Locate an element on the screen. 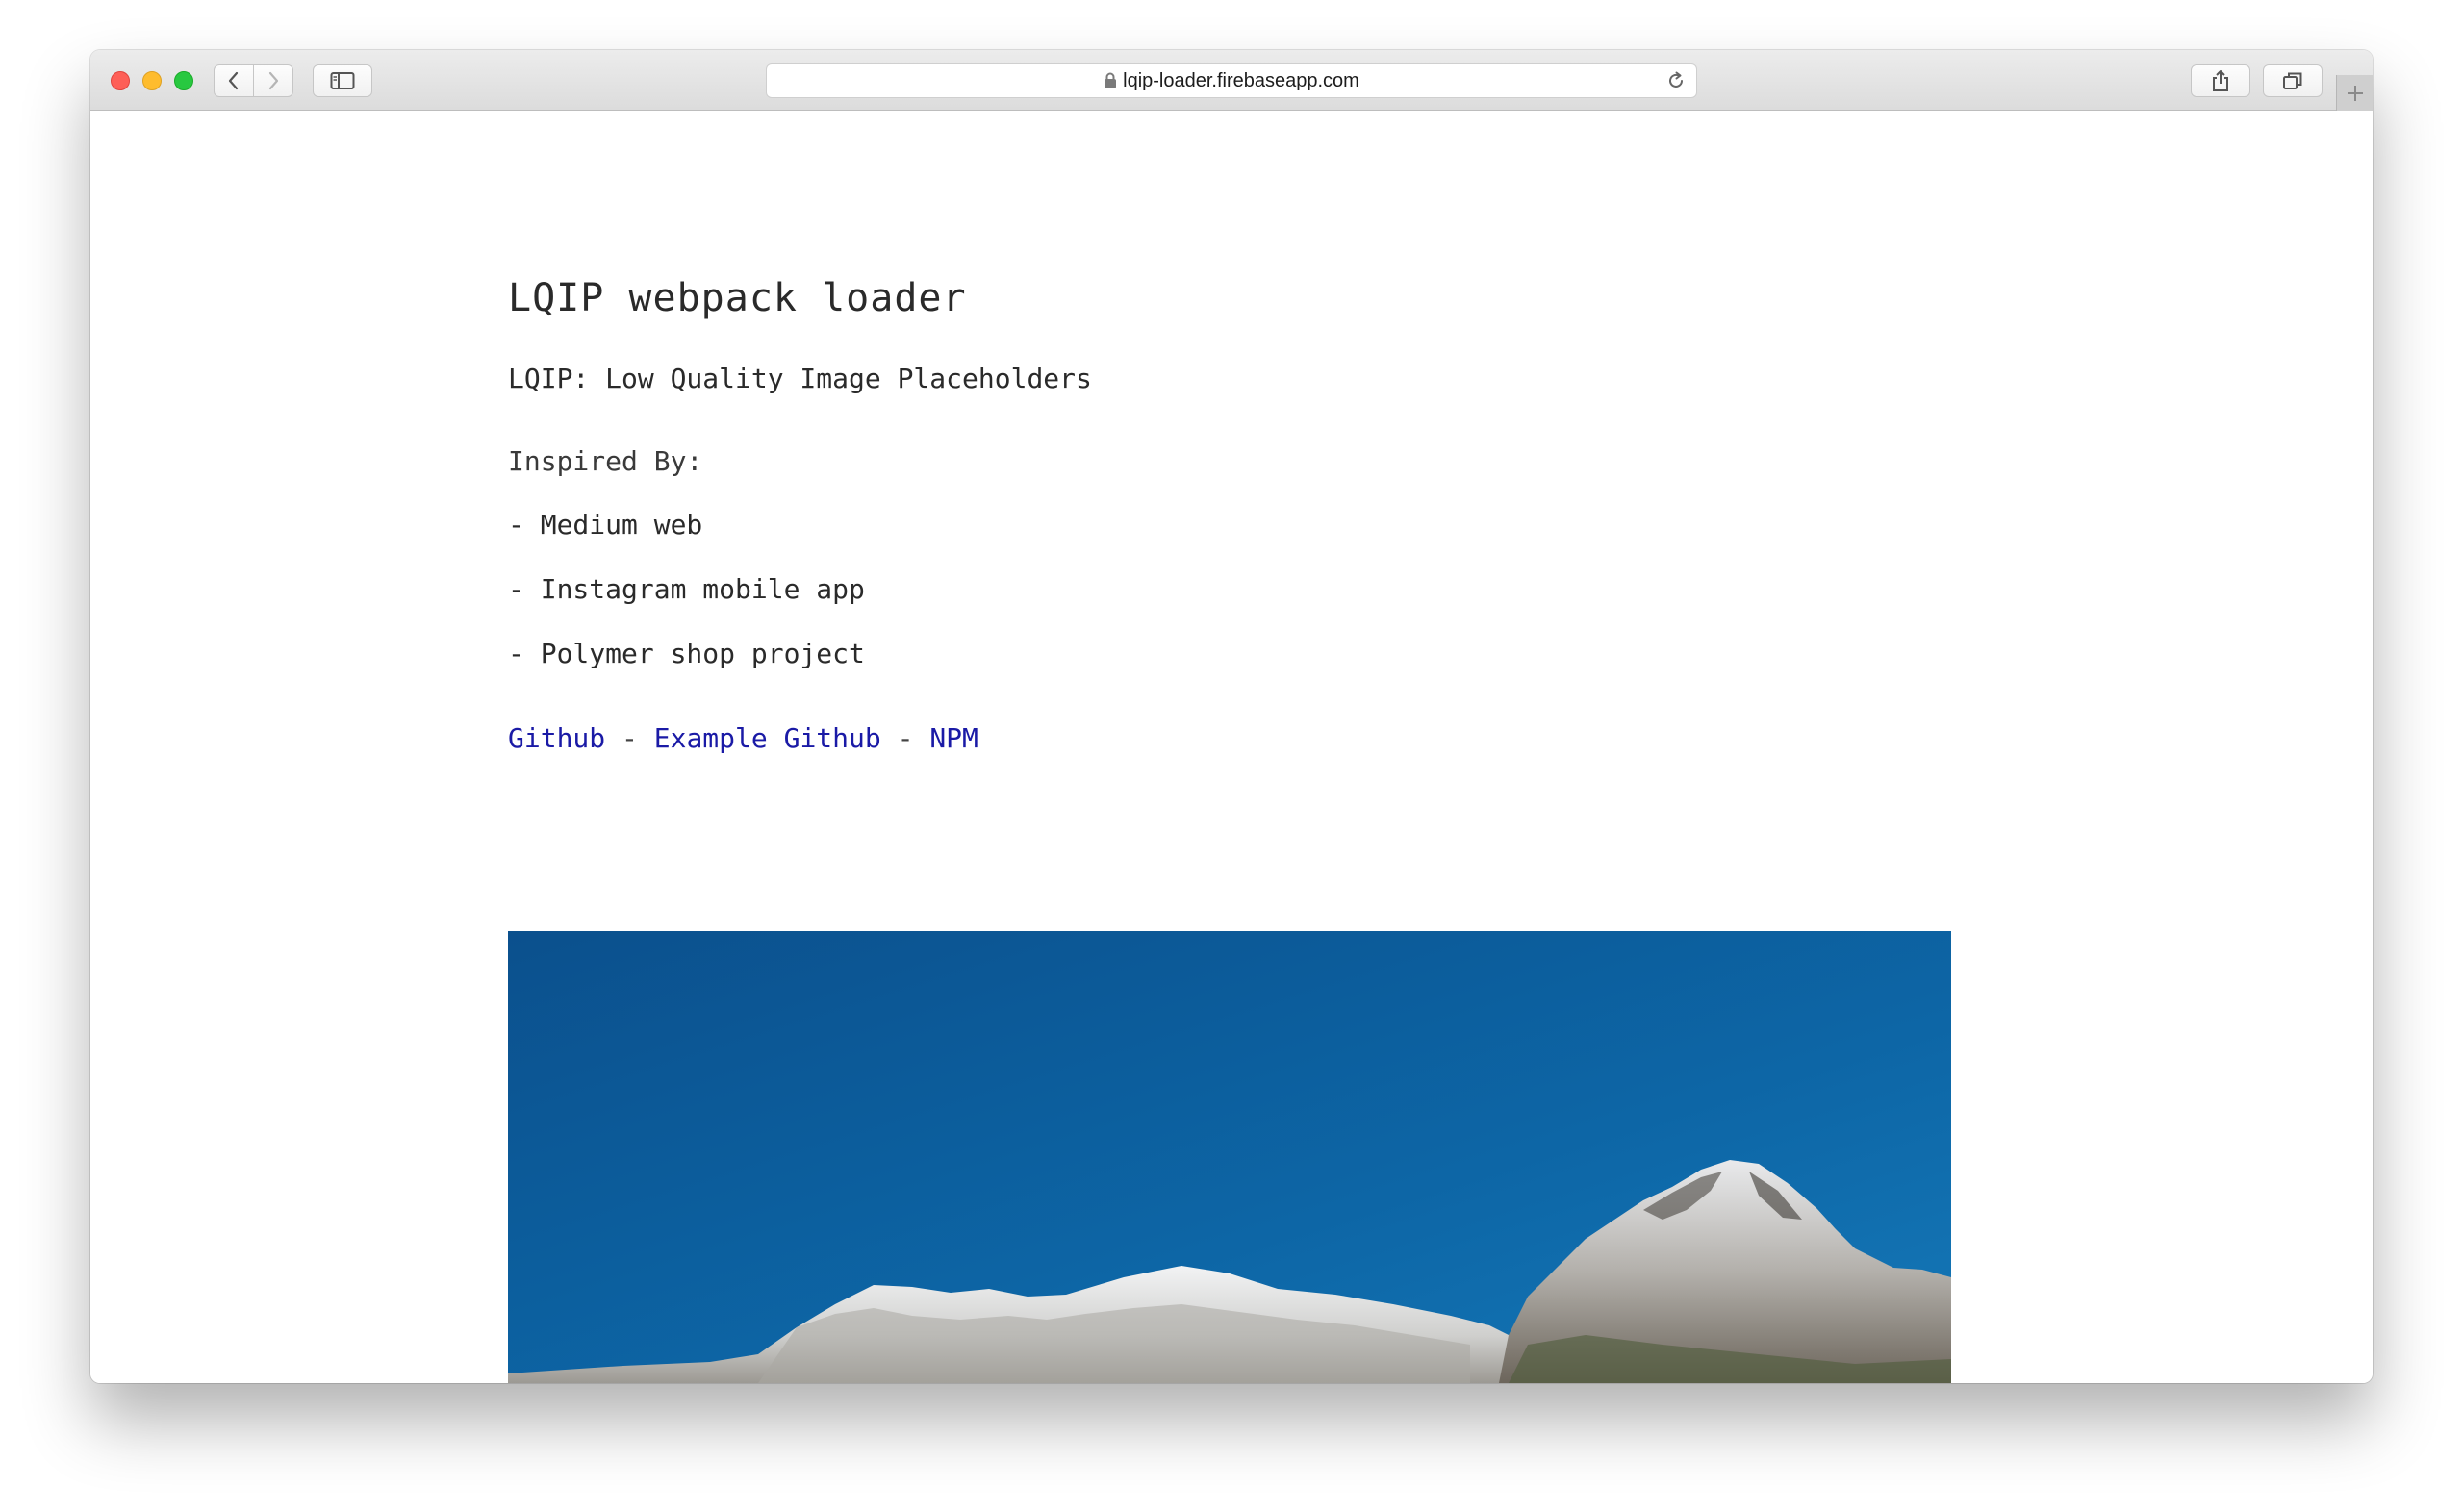  forward-button is located at coordinates (273, 81).